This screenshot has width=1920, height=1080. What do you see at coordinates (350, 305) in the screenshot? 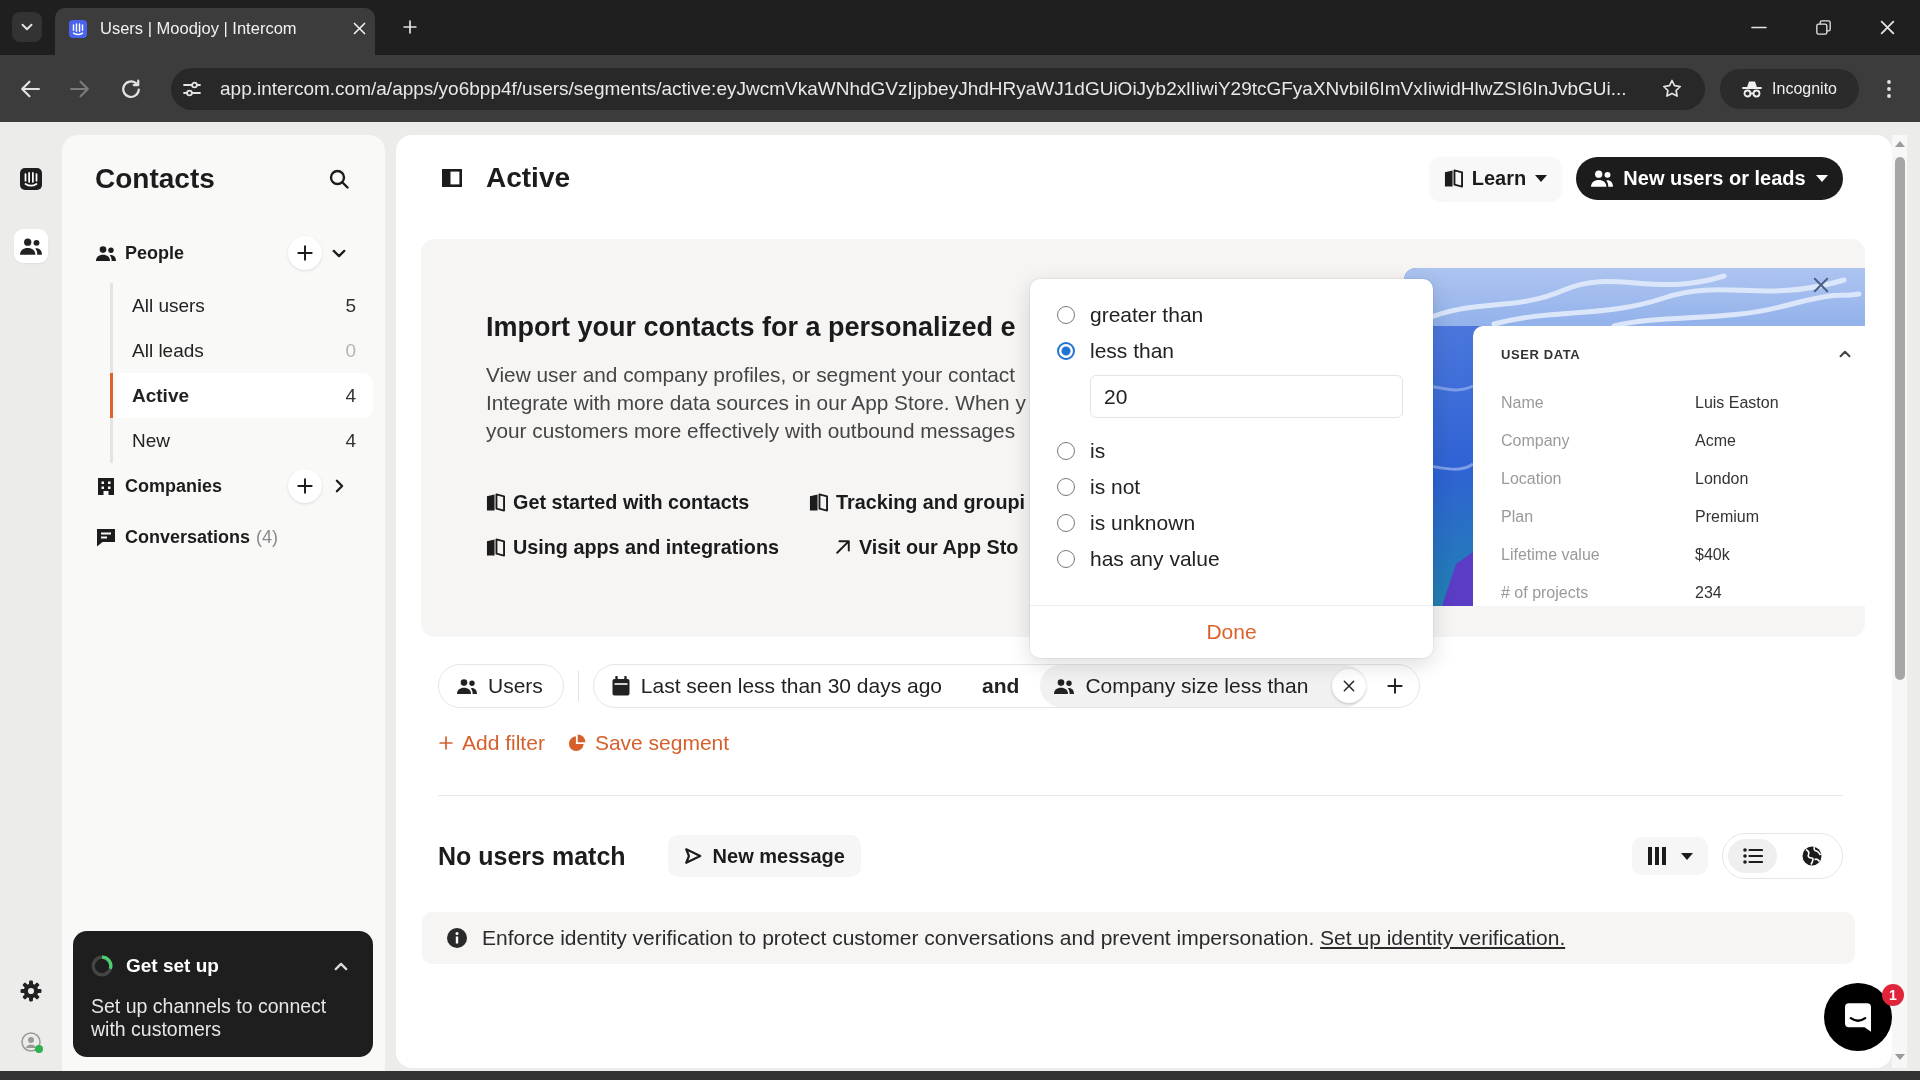
I see `count-label: 5` at bounding box center [350, 305].